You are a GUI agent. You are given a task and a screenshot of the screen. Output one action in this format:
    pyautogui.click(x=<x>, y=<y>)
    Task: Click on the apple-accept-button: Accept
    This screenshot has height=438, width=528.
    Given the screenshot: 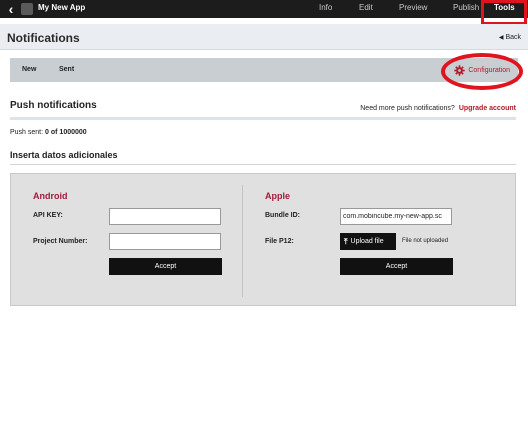 What is the action you would take?
    pyautogui.click(x=396, y=266)
    